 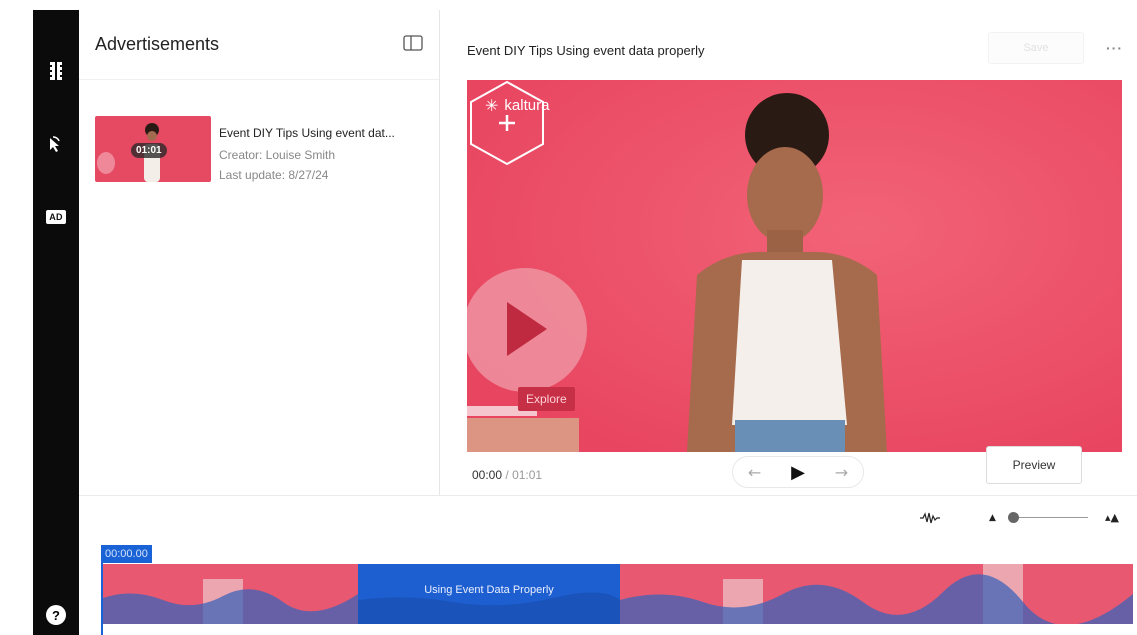 What do you see at coordinates (1048, 517) in the screenshot?
I see `zoom-slider-track` at bounding box center [1048, 517].